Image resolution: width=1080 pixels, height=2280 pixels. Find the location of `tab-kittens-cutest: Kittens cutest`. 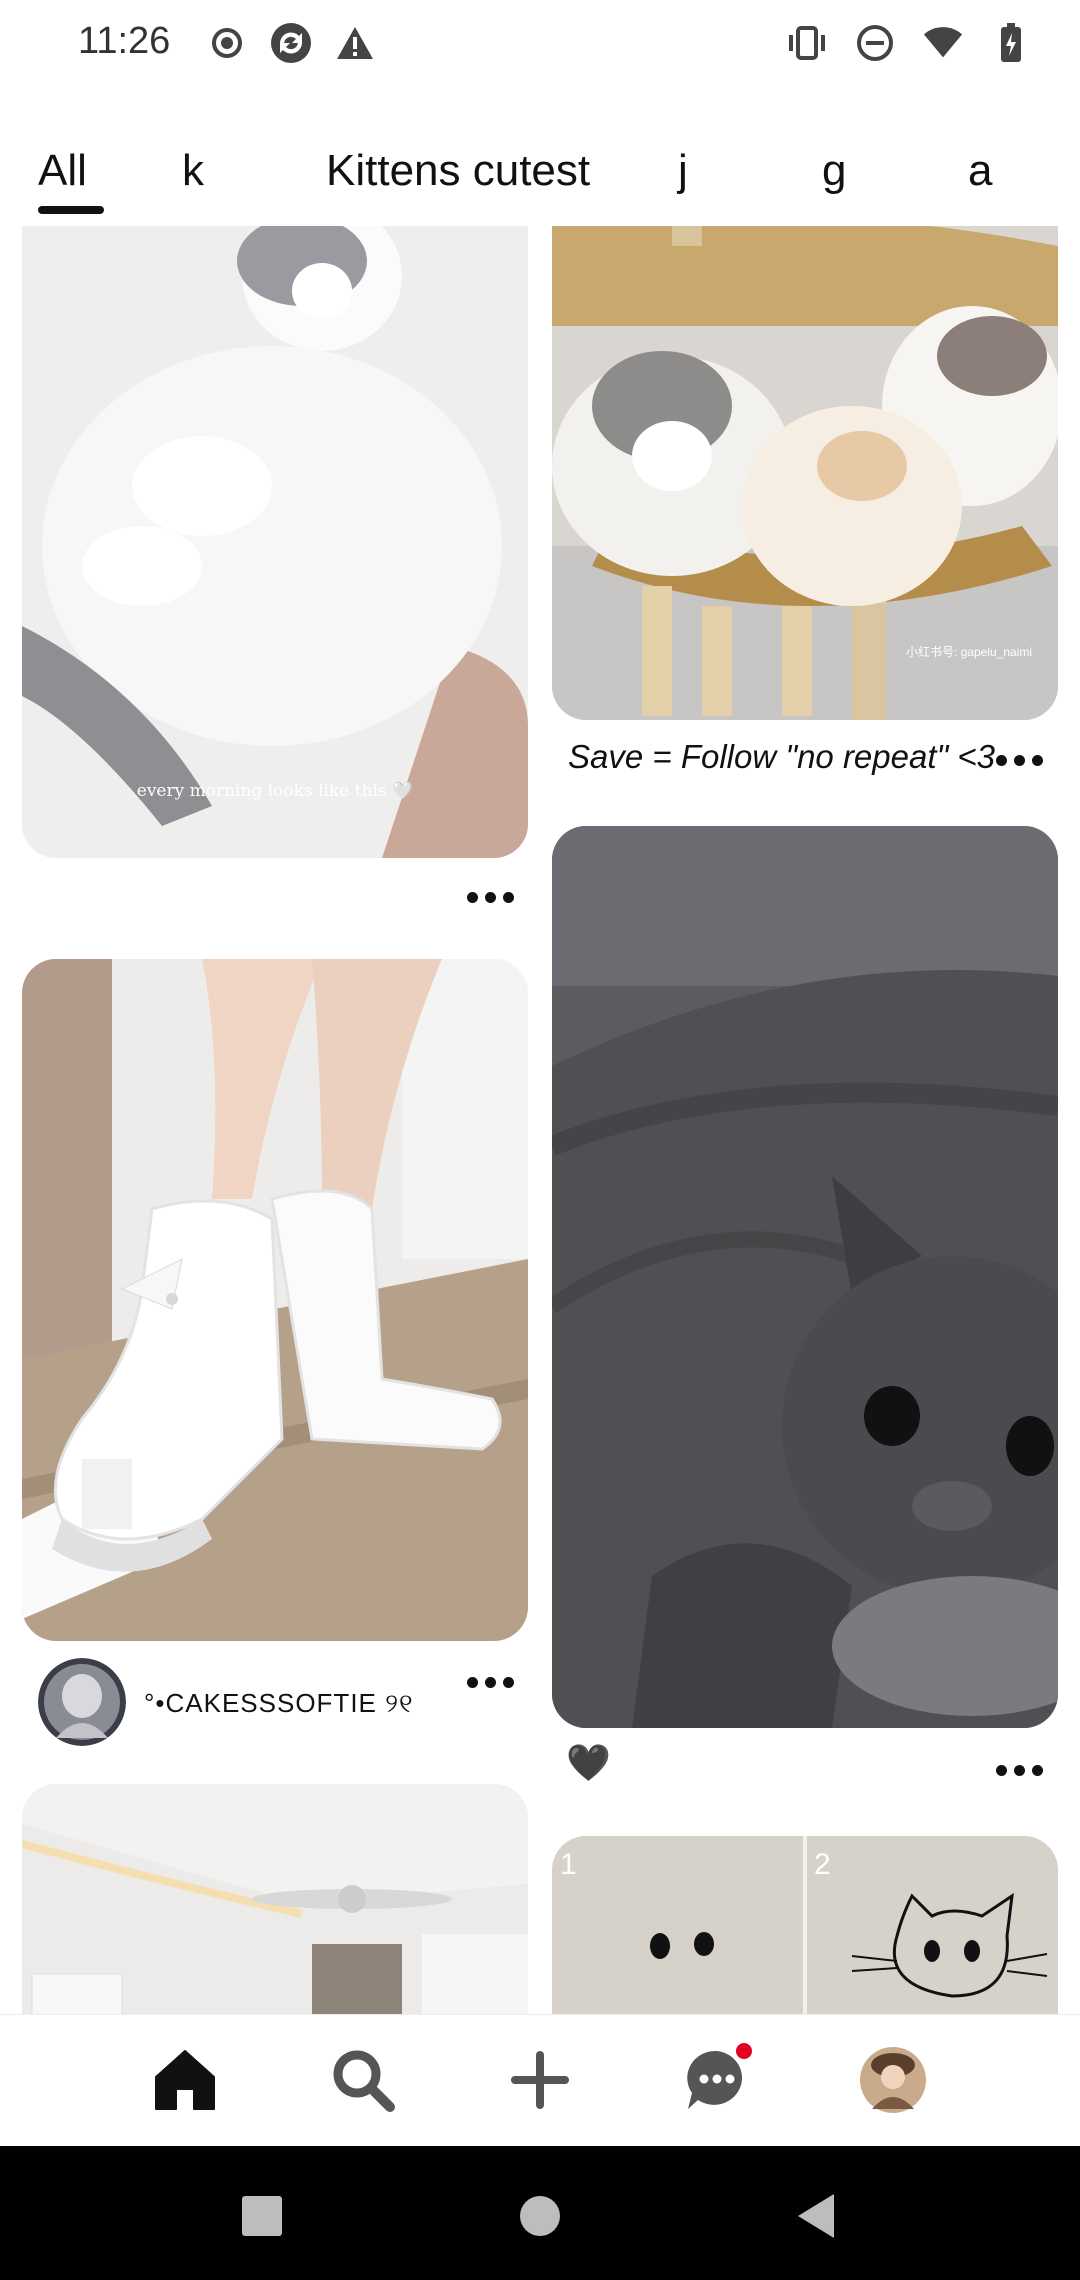

tab-kittens-cutest: Kittens cutest is located at coordinates (458, 171).